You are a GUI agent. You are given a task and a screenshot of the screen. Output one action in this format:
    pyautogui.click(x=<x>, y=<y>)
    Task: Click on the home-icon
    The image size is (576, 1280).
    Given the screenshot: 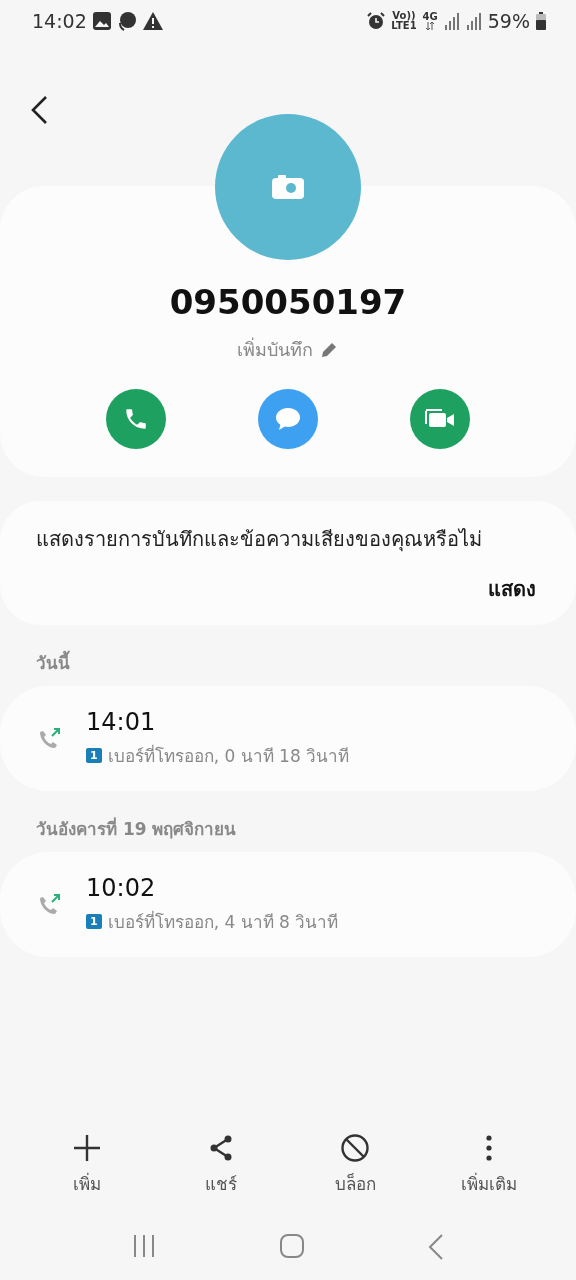 What is the action you would take?
    pyautogui.click(x=292, y=1246)
    